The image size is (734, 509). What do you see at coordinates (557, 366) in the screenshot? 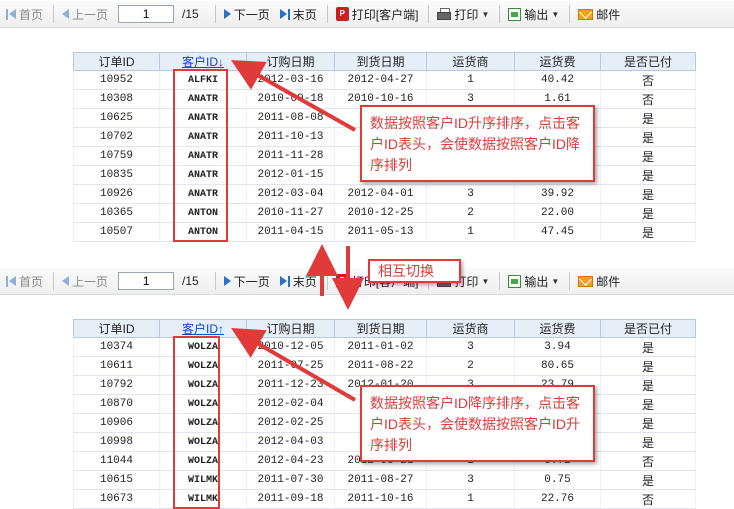
I see `table-cell: 80.65` at bounding box center [557, 366].